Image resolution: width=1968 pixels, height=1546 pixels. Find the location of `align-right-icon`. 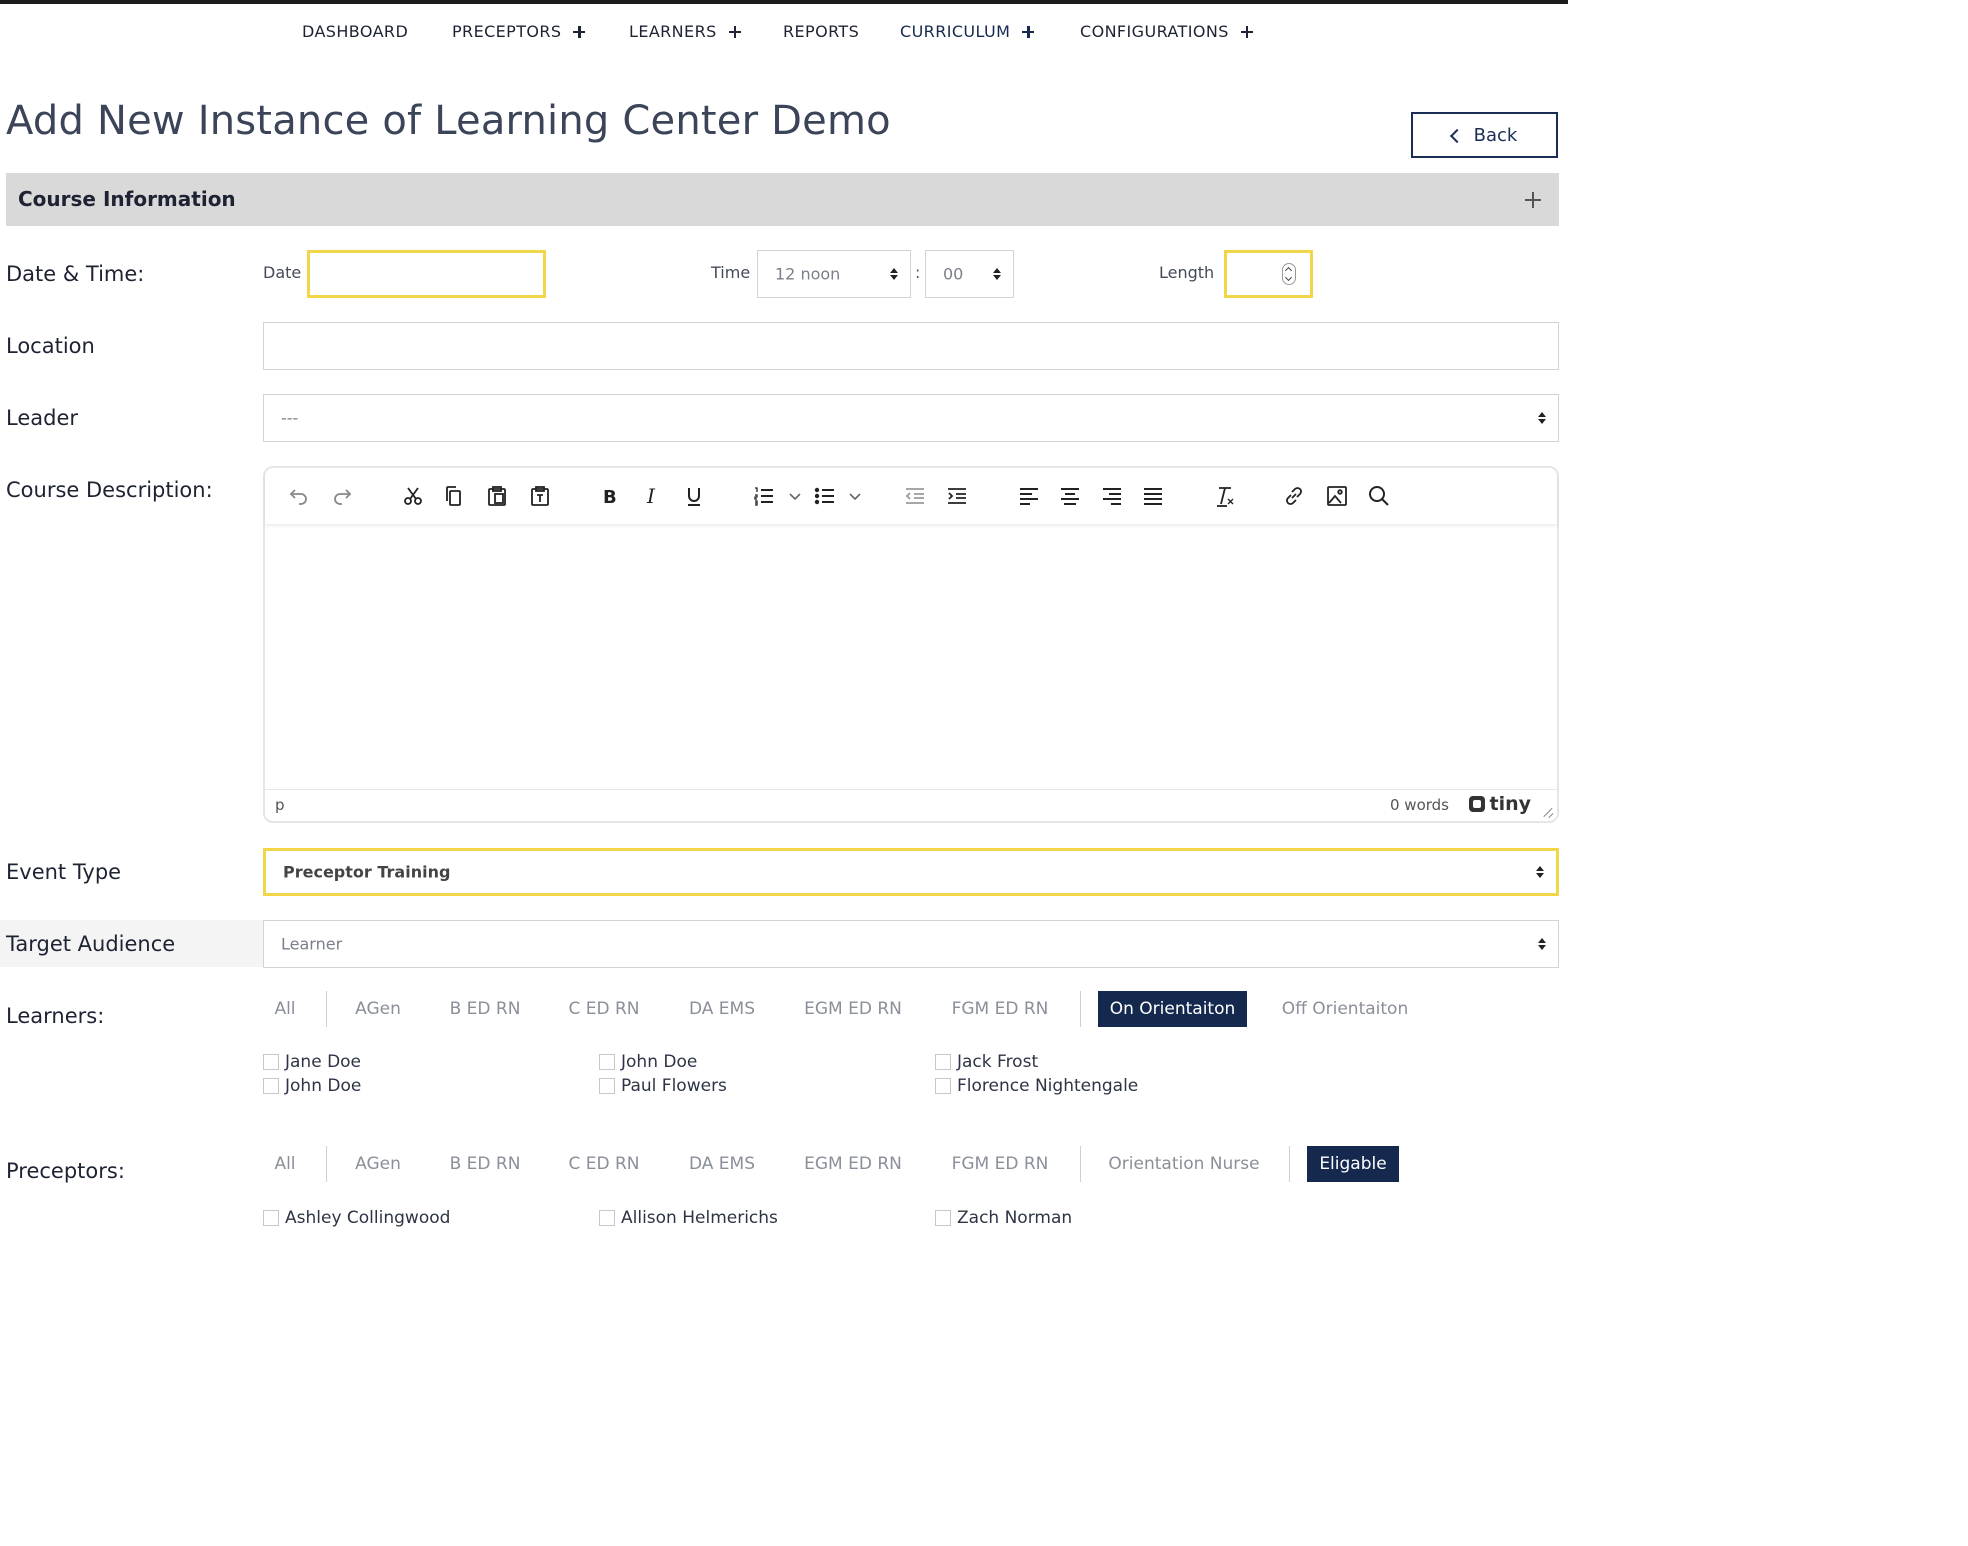

align-right-icon is located at coordinates (1112, 496).